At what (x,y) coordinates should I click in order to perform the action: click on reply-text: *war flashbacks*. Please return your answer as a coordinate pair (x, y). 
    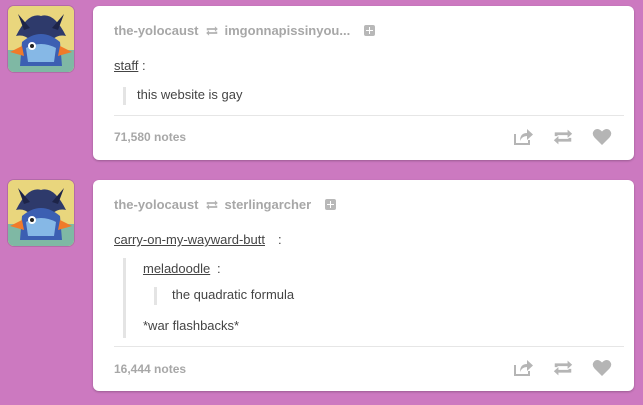
    Looking at the image, I should click on (191, 325).